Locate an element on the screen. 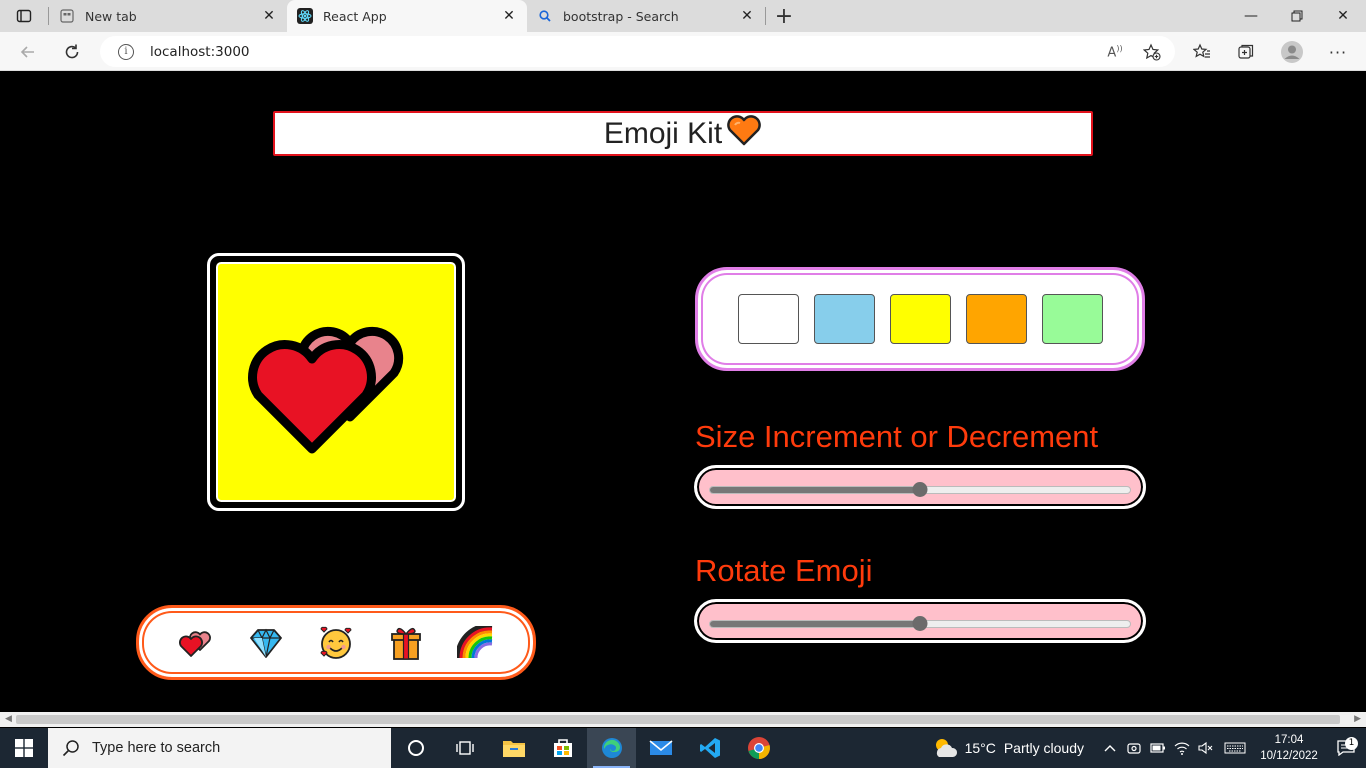 This screenshot has height=768, width=1366. restore-icon is located at coordinates (1297, 16).